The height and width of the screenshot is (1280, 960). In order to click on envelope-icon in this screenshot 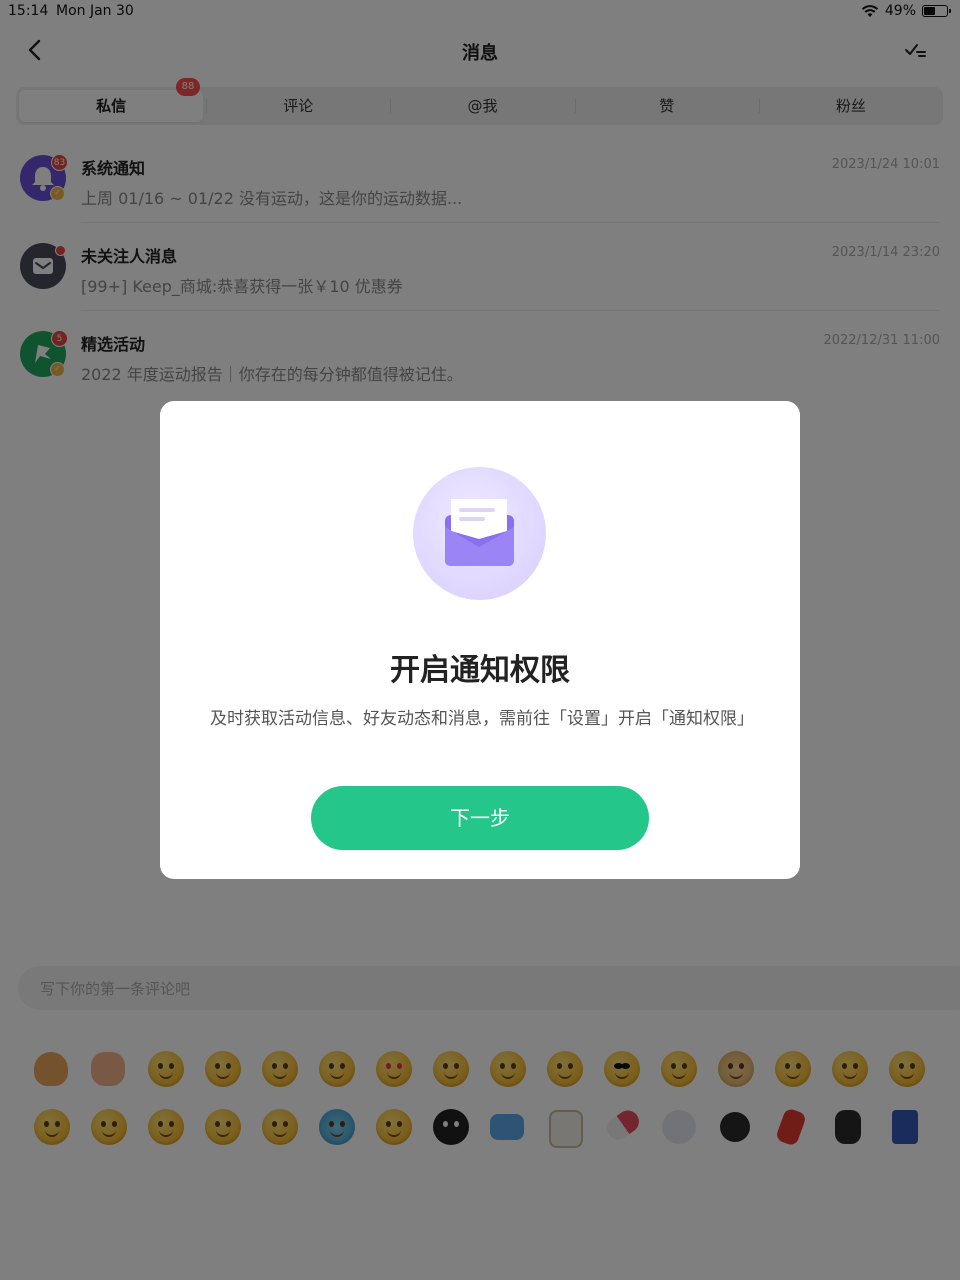, I will do `click(479, 532)`.